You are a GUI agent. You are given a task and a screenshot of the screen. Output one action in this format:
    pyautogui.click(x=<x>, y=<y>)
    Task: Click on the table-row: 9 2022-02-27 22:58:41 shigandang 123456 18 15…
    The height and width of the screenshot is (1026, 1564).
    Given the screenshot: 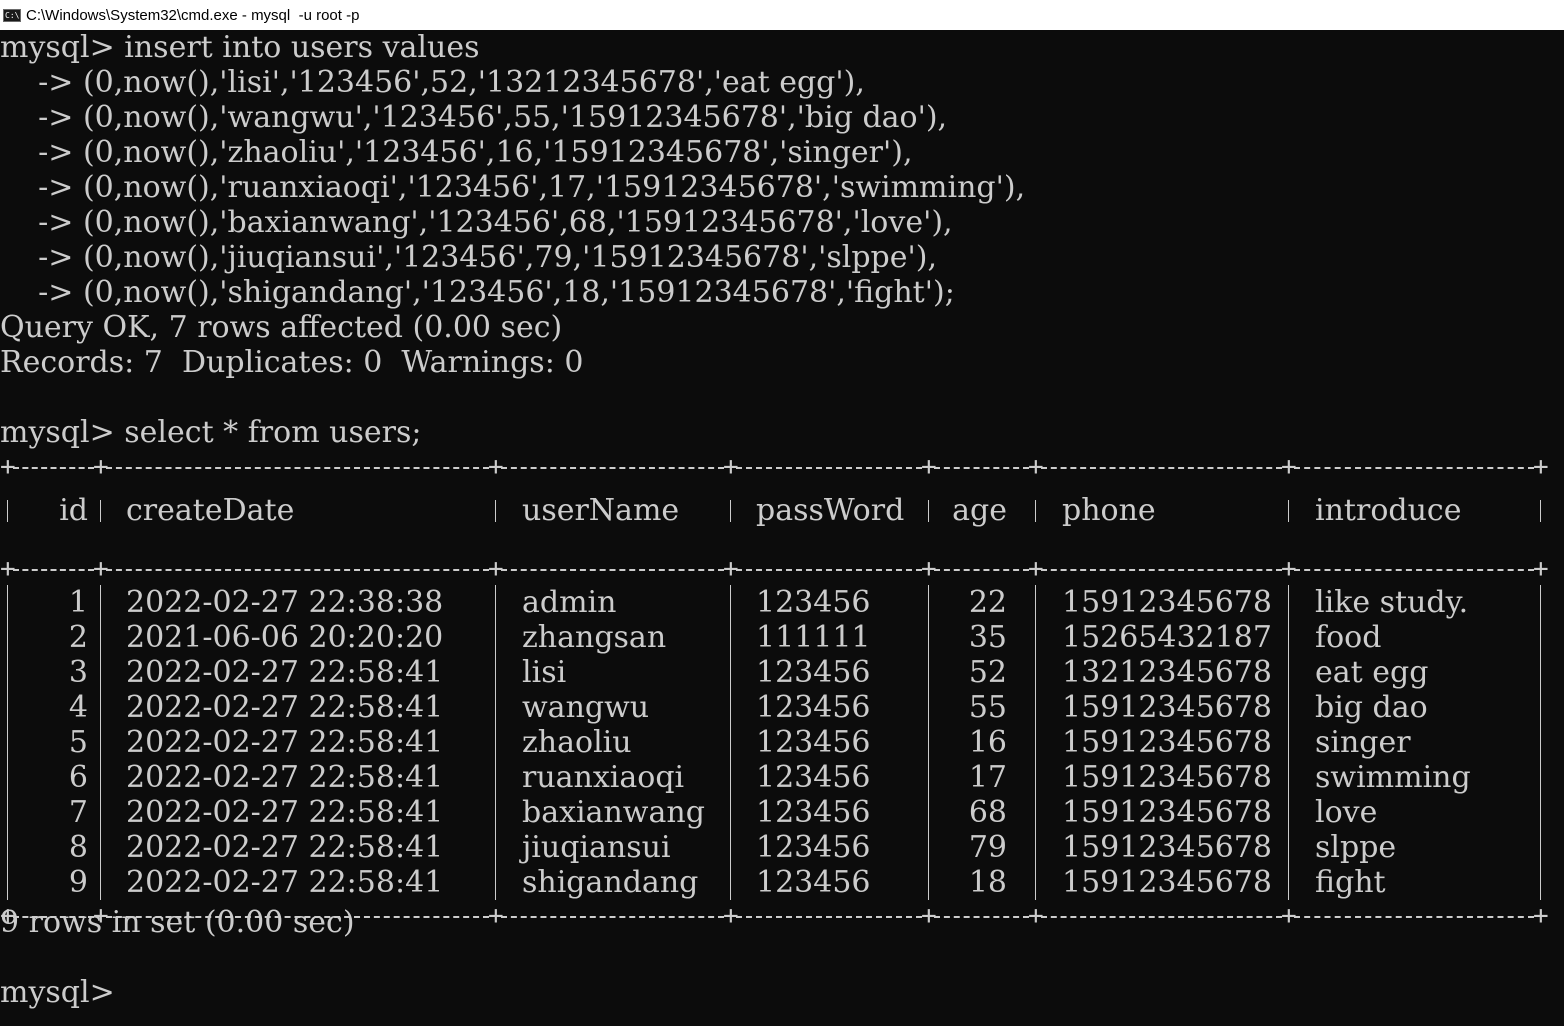 What is the action you would take?
    pyautogui.click(x=782, y=882)
    